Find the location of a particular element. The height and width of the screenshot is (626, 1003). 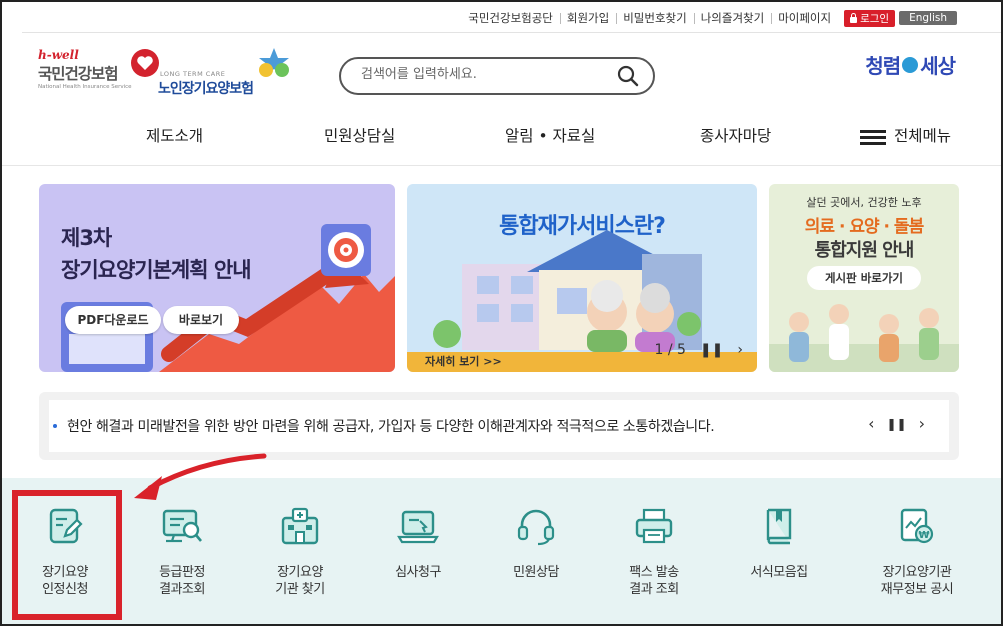

logo-ltc-name: 노인장기요양보험 is located at coordinates (206, 89).